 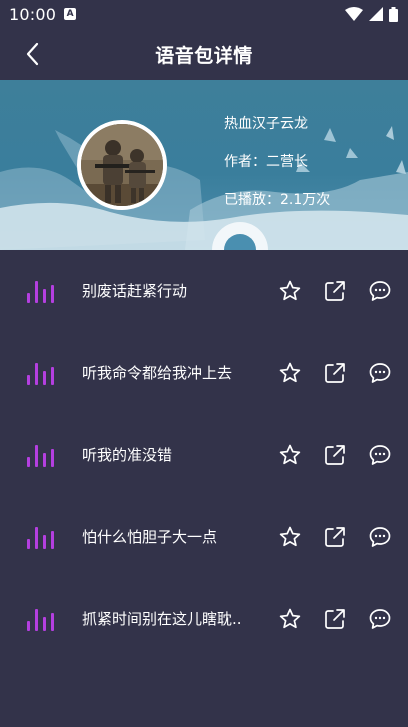 What do you see at coordinates (277, 171) in the screenshot?
I see `pack-info: 热血汉子云龙 作者：二营长 已播放：2.1万次` at bounding box center [277, 171].